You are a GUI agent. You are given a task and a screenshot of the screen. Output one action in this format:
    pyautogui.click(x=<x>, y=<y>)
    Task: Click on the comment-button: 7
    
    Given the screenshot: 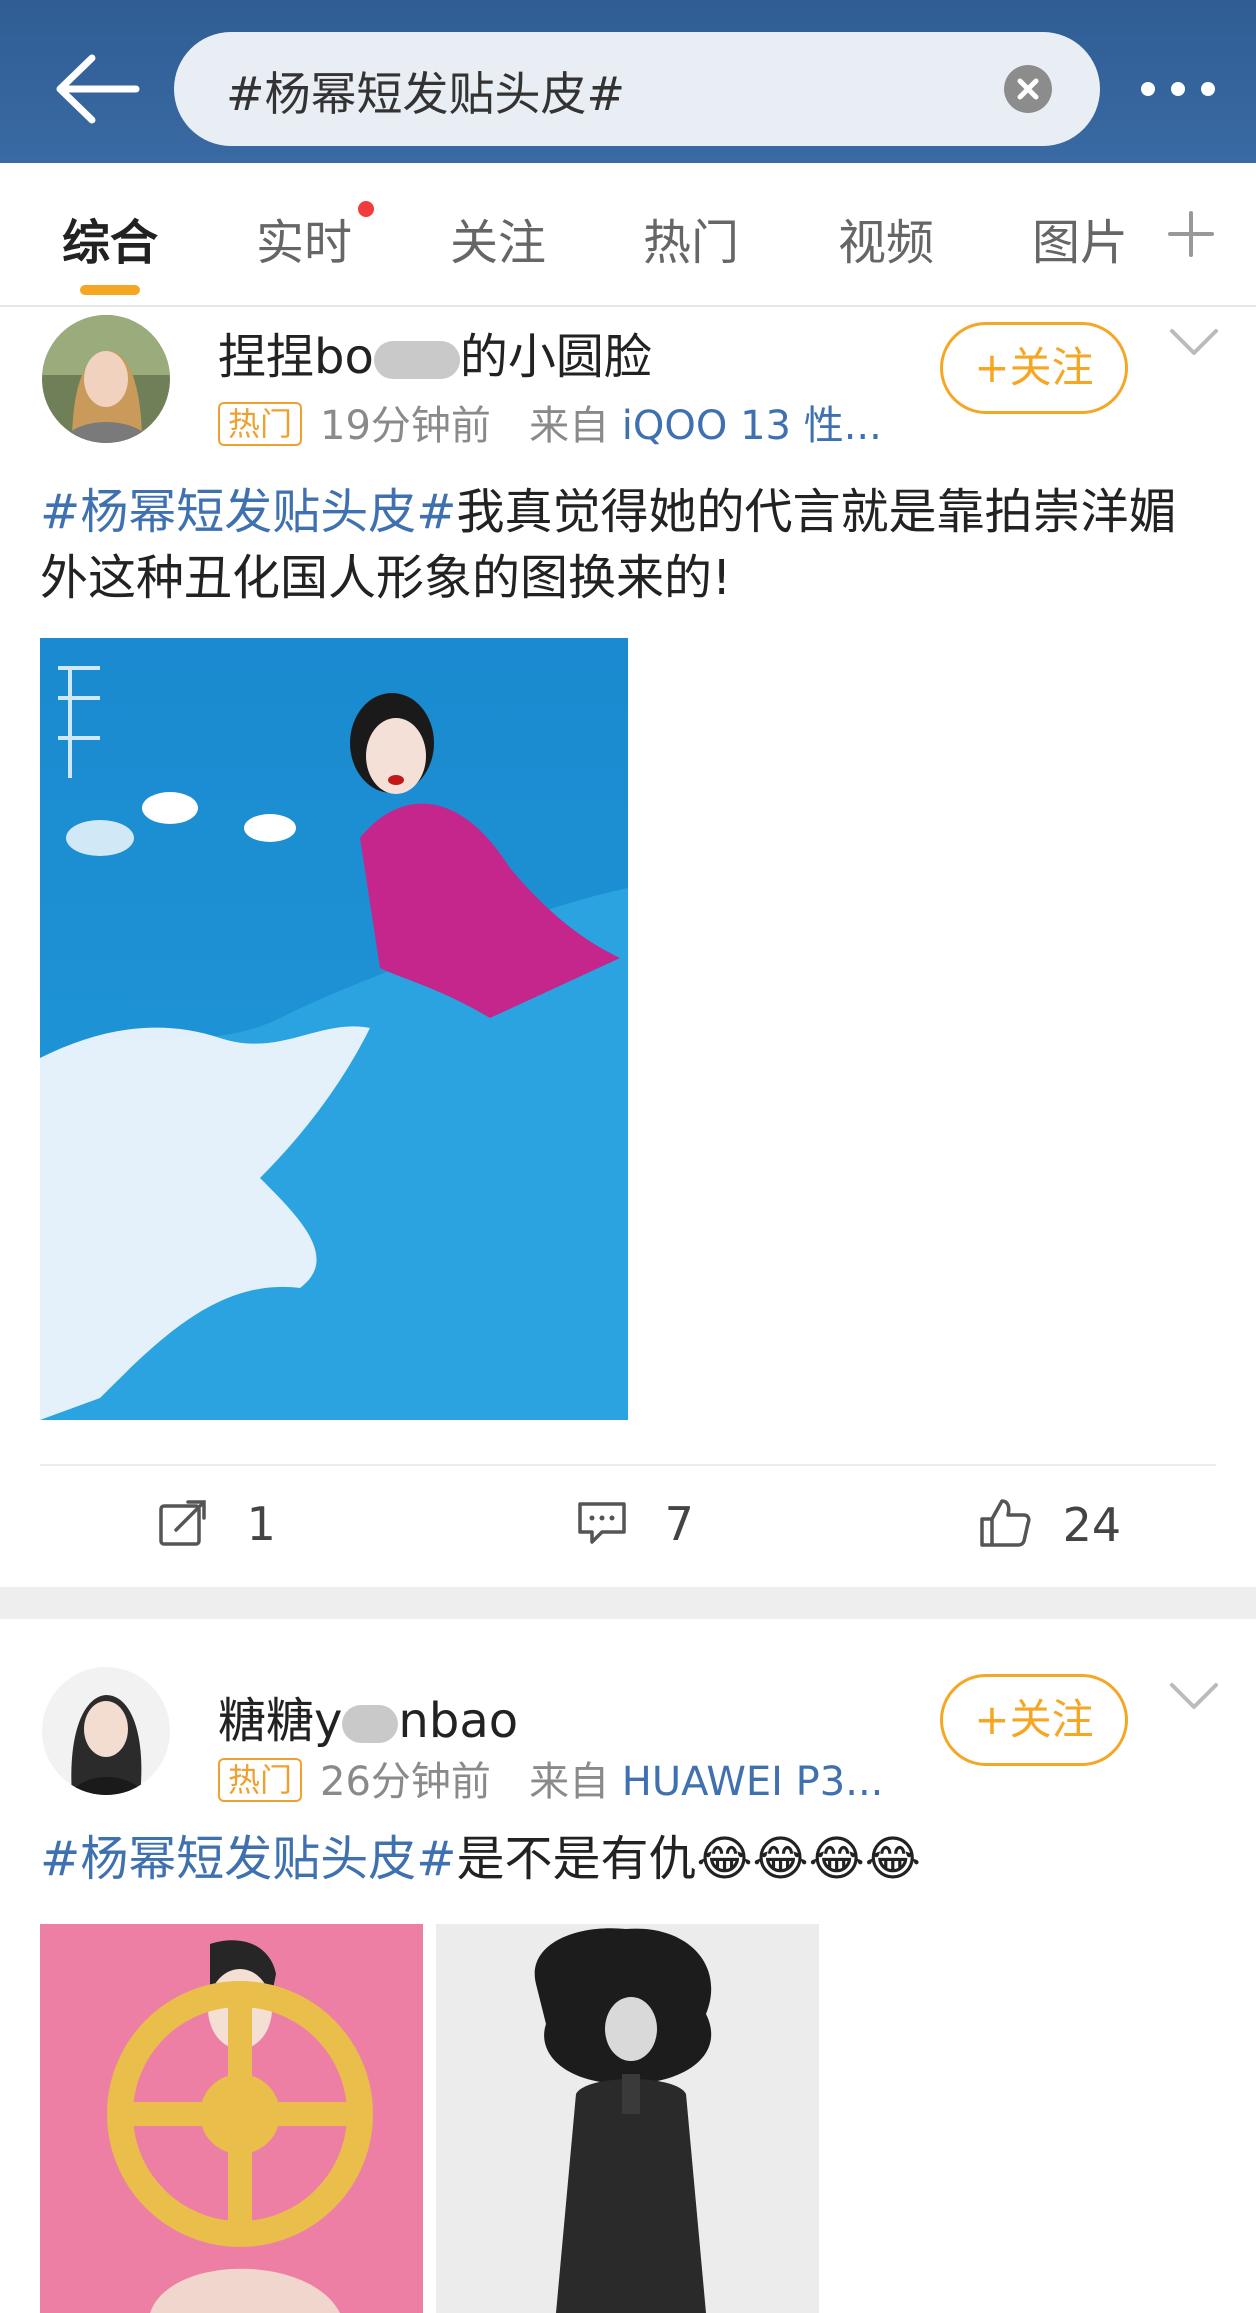 What is the action you would take?
    pyautogui.click(x=635, y=1524)
    